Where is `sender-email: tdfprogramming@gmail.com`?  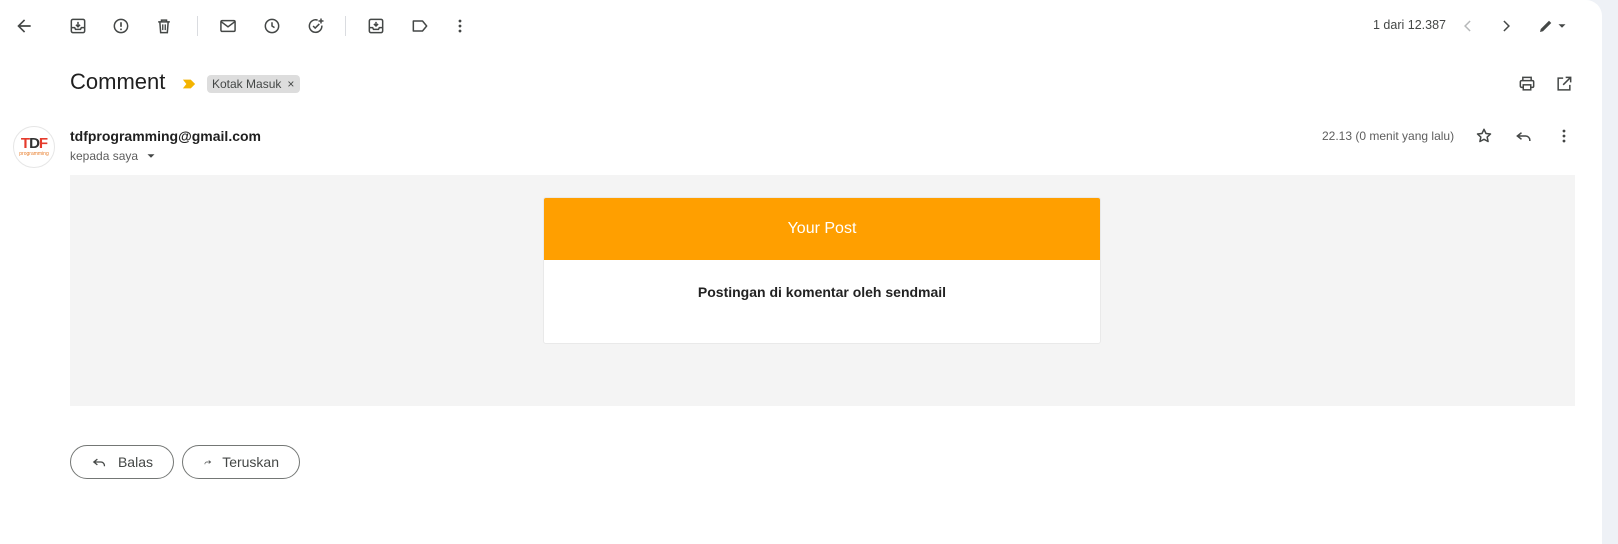
sender-email: tdfprogramming@gmail.com is located at coordinates (165, 136).